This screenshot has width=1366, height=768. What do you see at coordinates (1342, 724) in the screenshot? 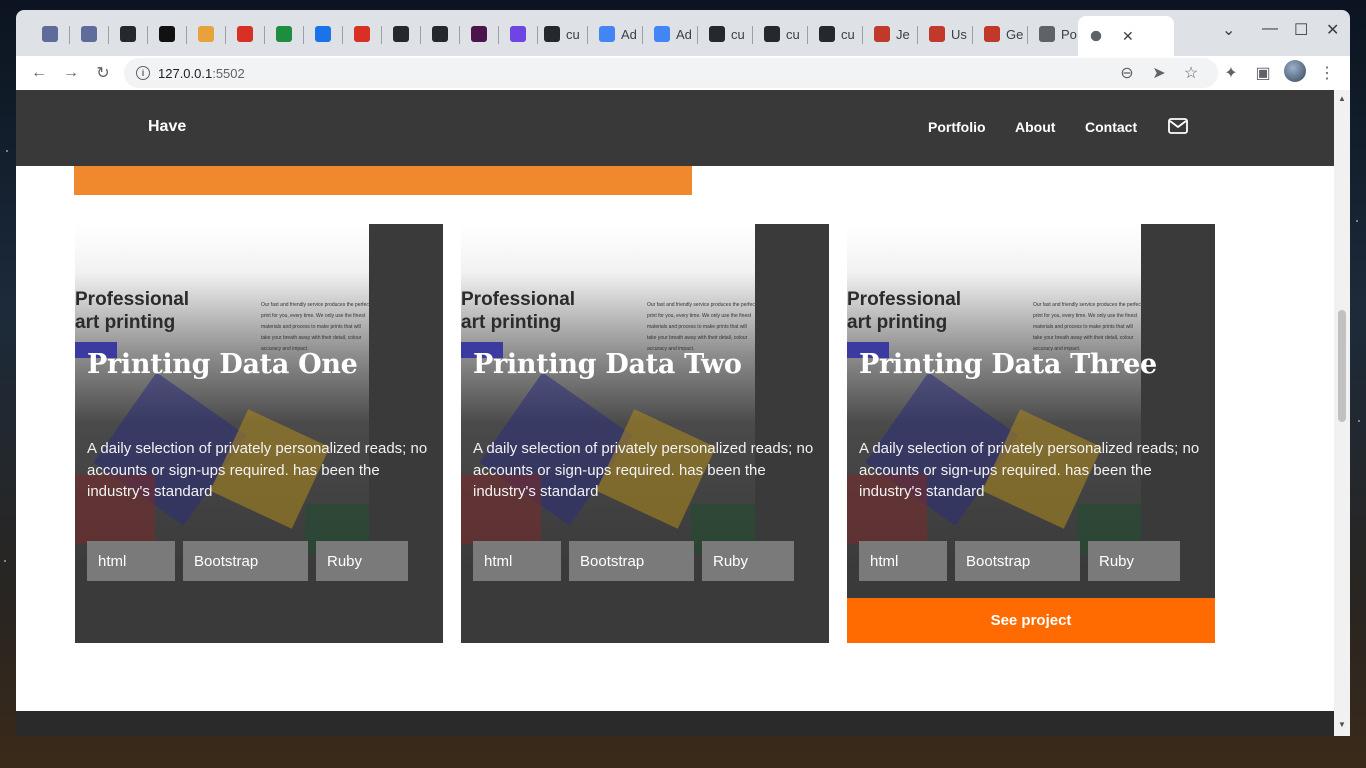
I see `scroll-down-icon: ▼` at bounding box center [1342, 724].